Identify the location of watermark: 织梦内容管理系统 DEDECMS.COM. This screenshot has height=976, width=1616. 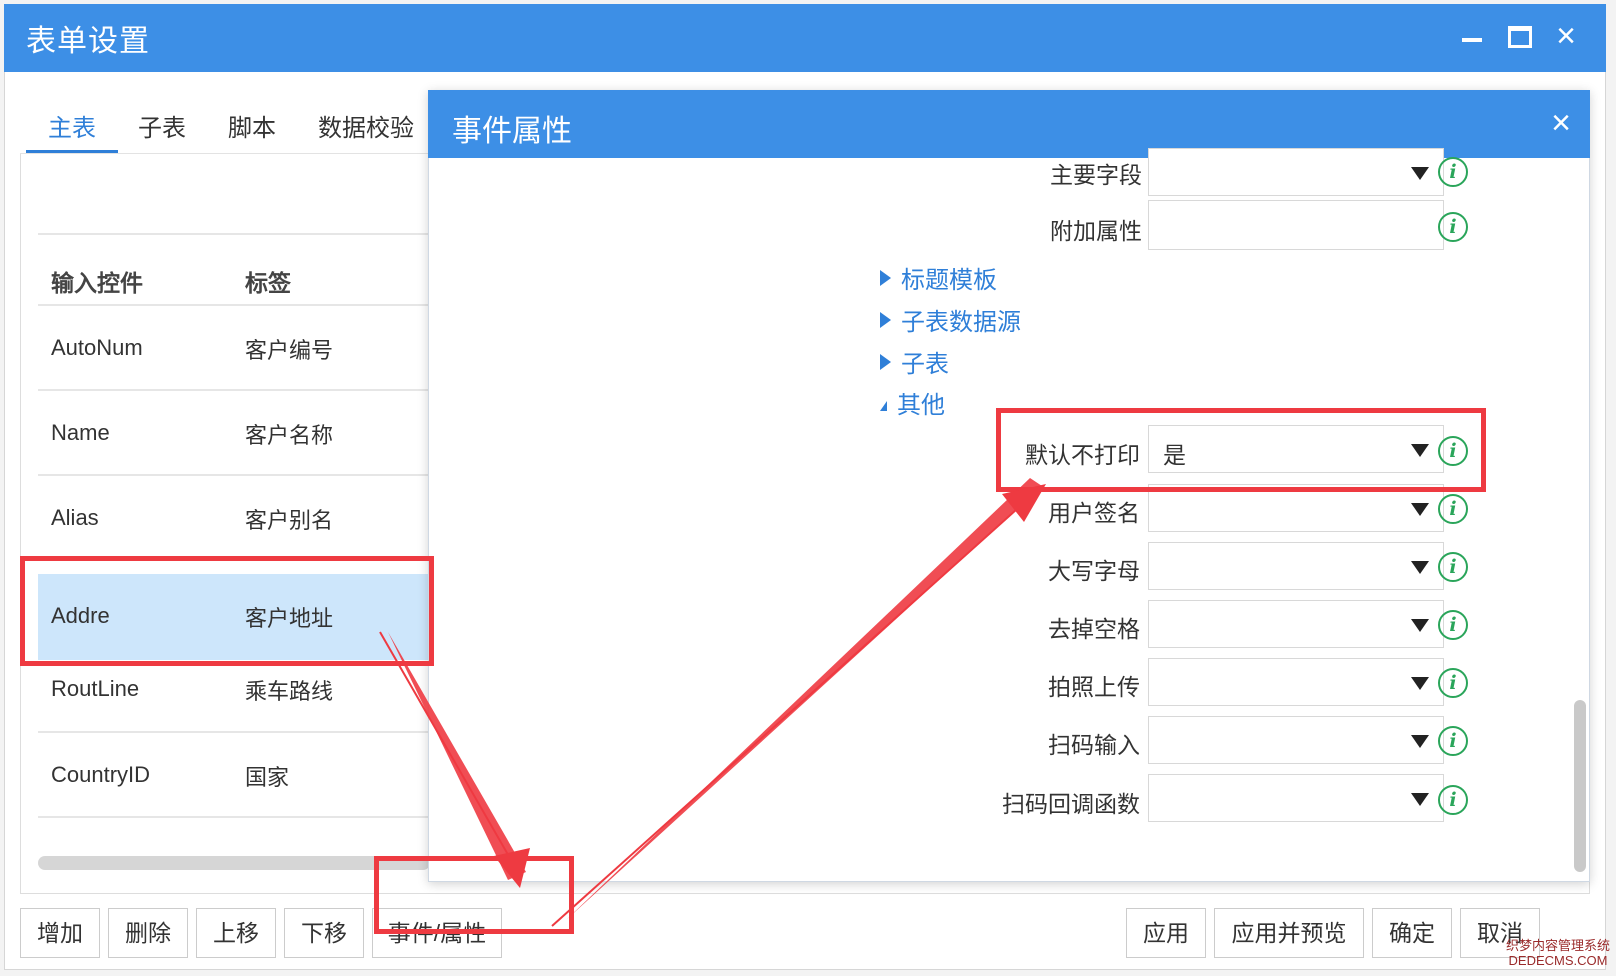
(1558, 953).